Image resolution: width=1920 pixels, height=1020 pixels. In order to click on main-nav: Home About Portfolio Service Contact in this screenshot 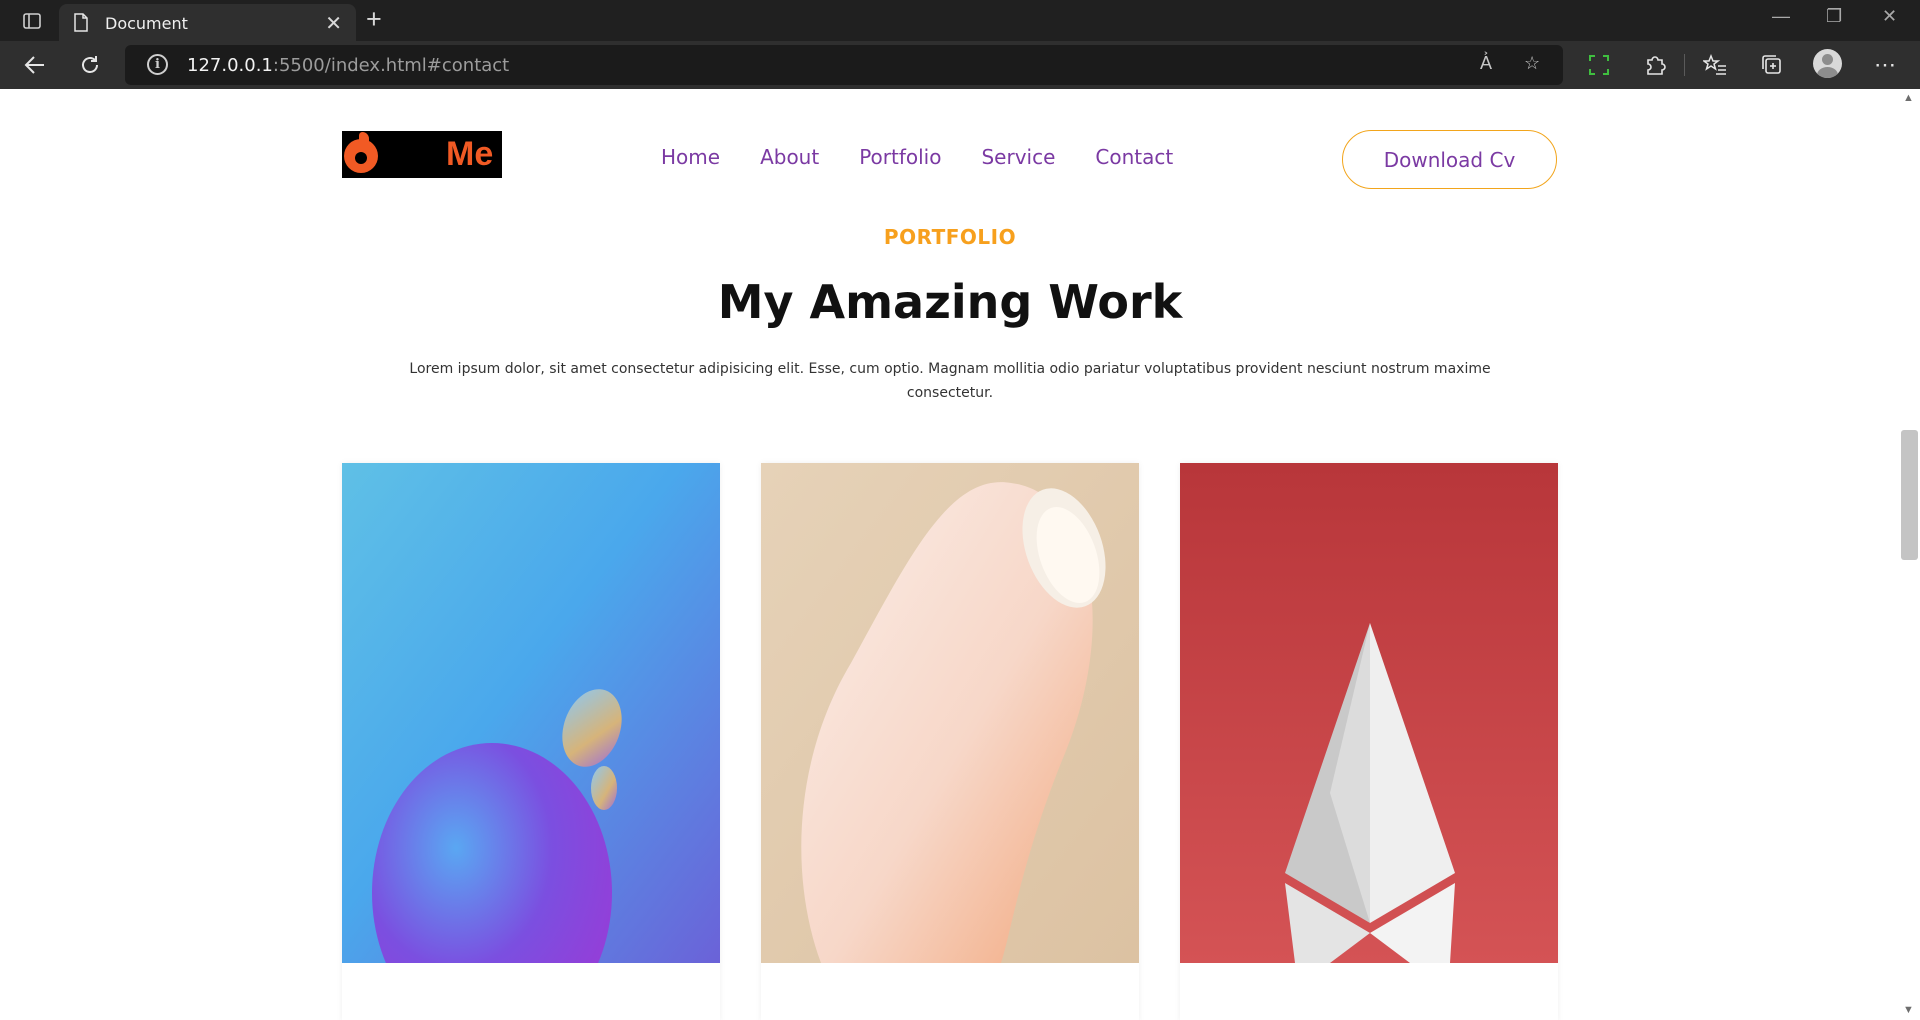, I will do `click(917, 157)`.